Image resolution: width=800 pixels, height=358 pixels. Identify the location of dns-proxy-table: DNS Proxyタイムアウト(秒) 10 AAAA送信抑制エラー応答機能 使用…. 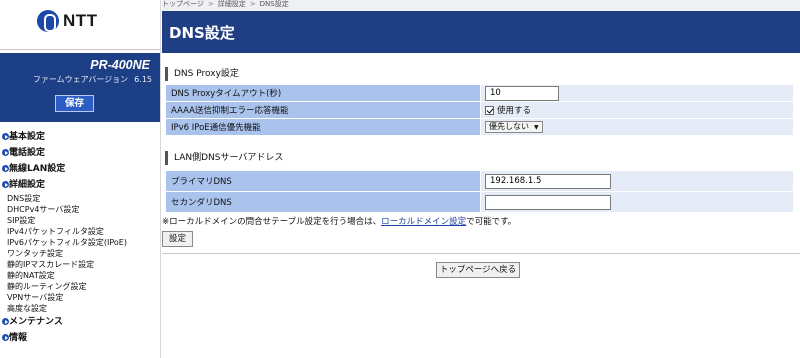
(479, 110).